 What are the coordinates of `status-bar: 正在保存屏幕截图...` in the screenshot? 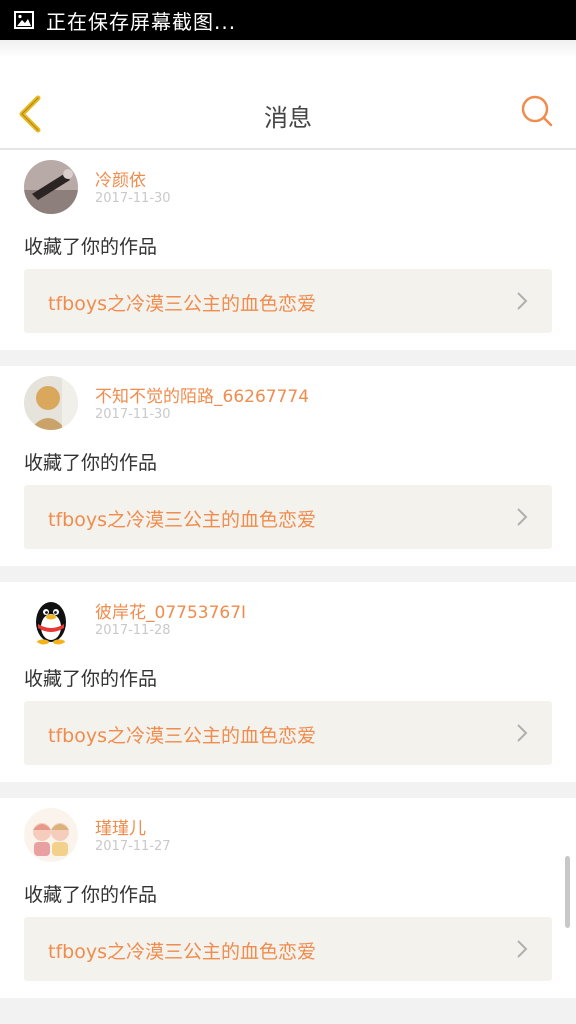 It's located at (288, 20).